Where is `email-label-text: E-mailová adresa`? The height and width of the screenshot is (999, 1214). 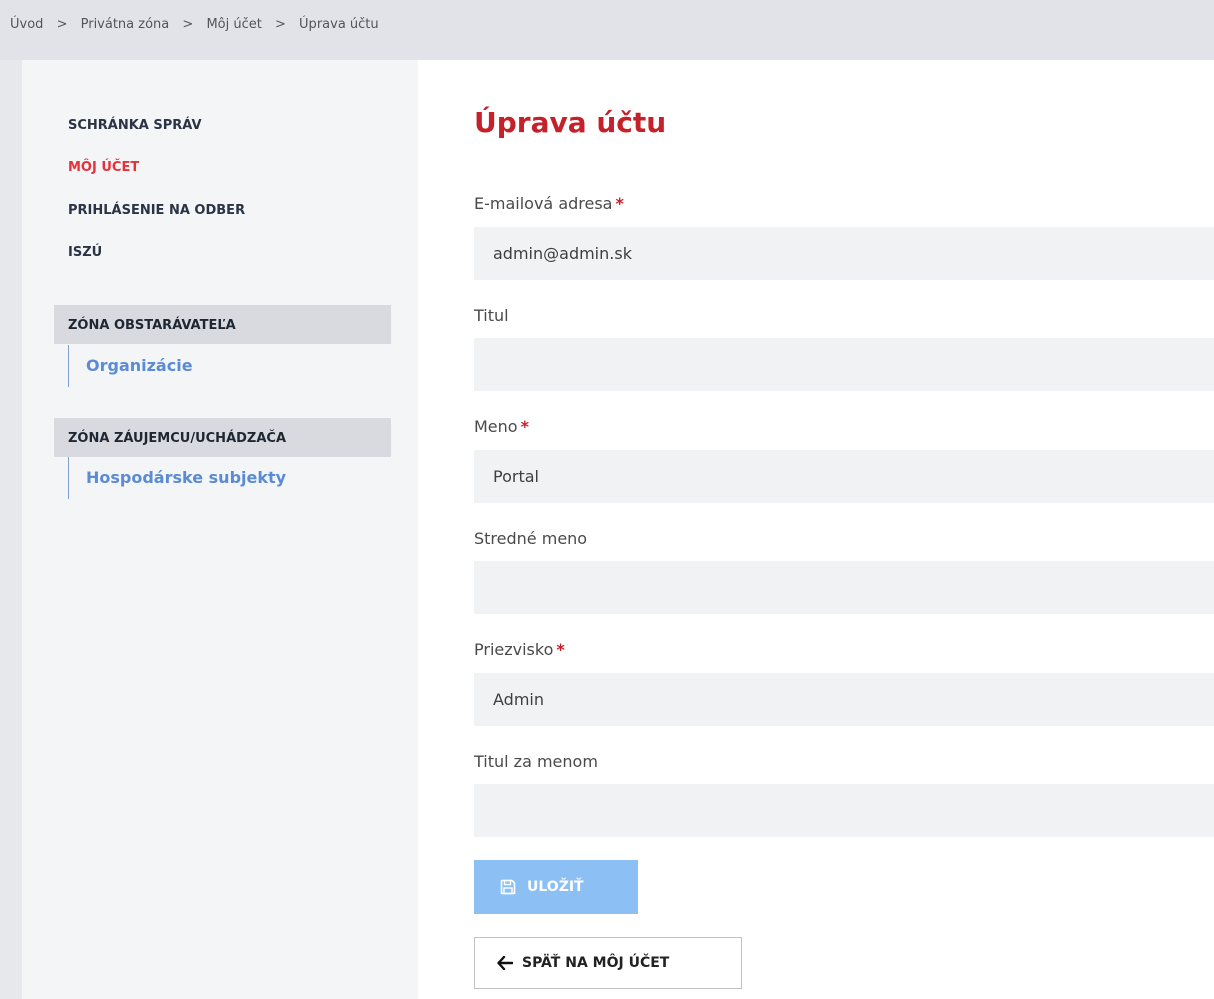 email-label-text: E-mailová adresa is located at coordinates (543, 203).